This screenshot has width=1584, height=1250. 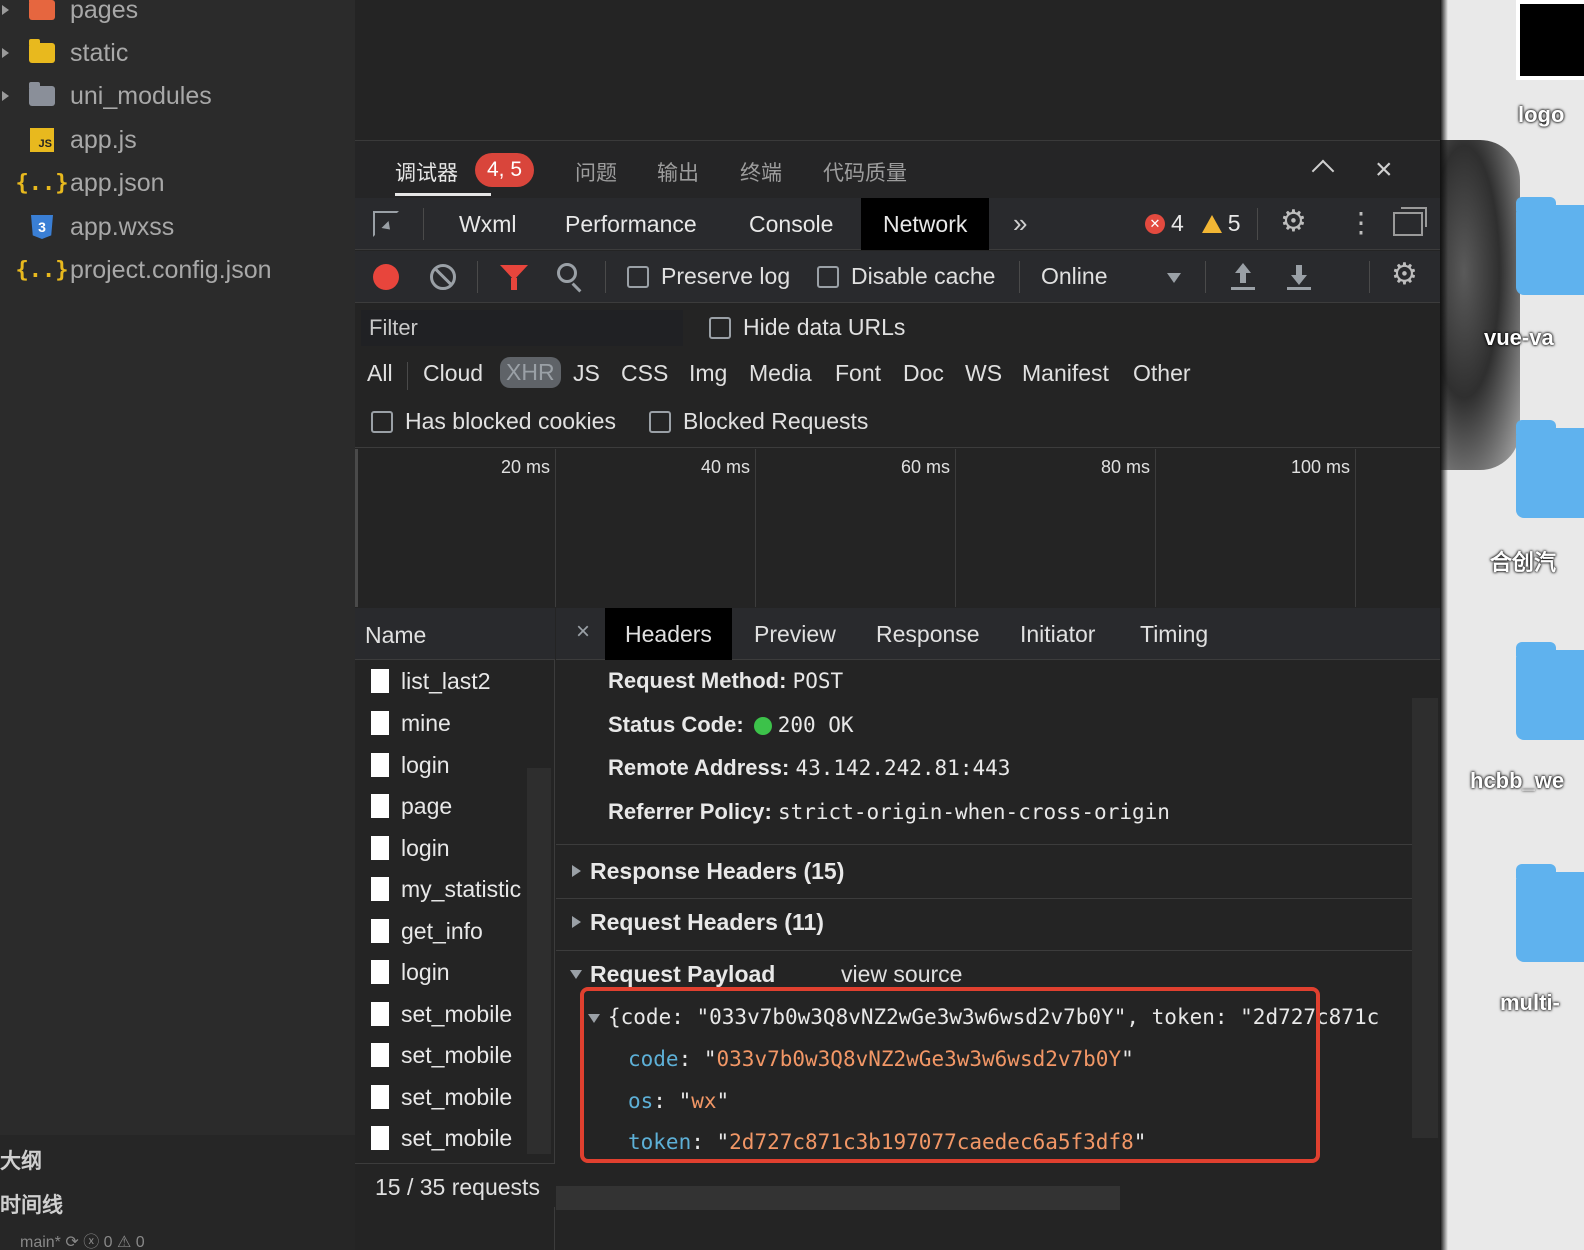 What do you see at coordinates (1404, 274) in the screenshot?
I see `network-settings-gear-icon: ⚙` at bounding box center [1404, 274].